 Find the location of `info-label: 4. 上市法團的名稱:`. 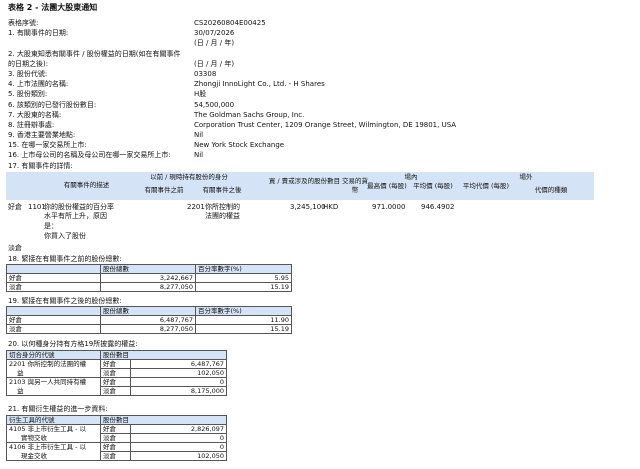

info-label: 4. 上市法團的名稱: is located at coordinates (38, 84).